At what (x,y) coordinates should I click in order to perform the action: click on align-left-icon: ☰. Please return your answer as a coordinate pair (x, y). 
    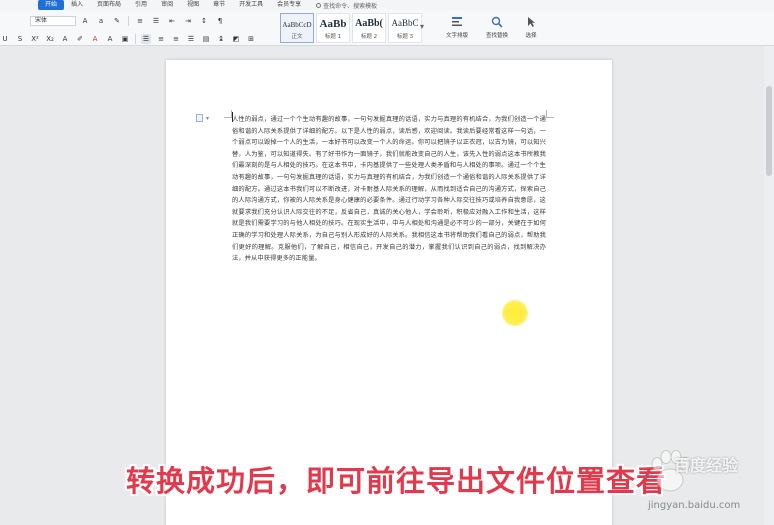
    Looking at the image, I should click on (146, 39).